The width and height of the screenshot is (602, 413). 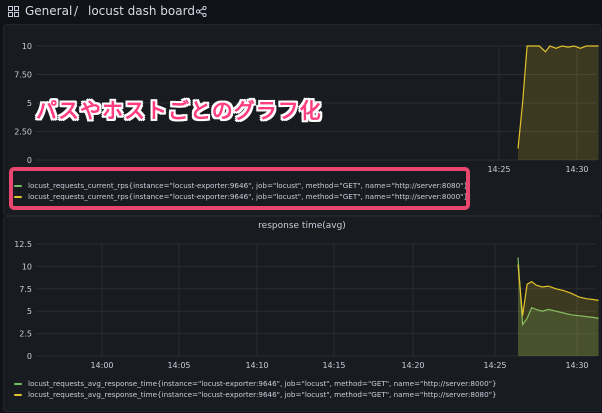 What do you see at coordinates (25, 289) in the screenshot?
I see `y-tick-label: 7.5` at bounding box center [25, 289].